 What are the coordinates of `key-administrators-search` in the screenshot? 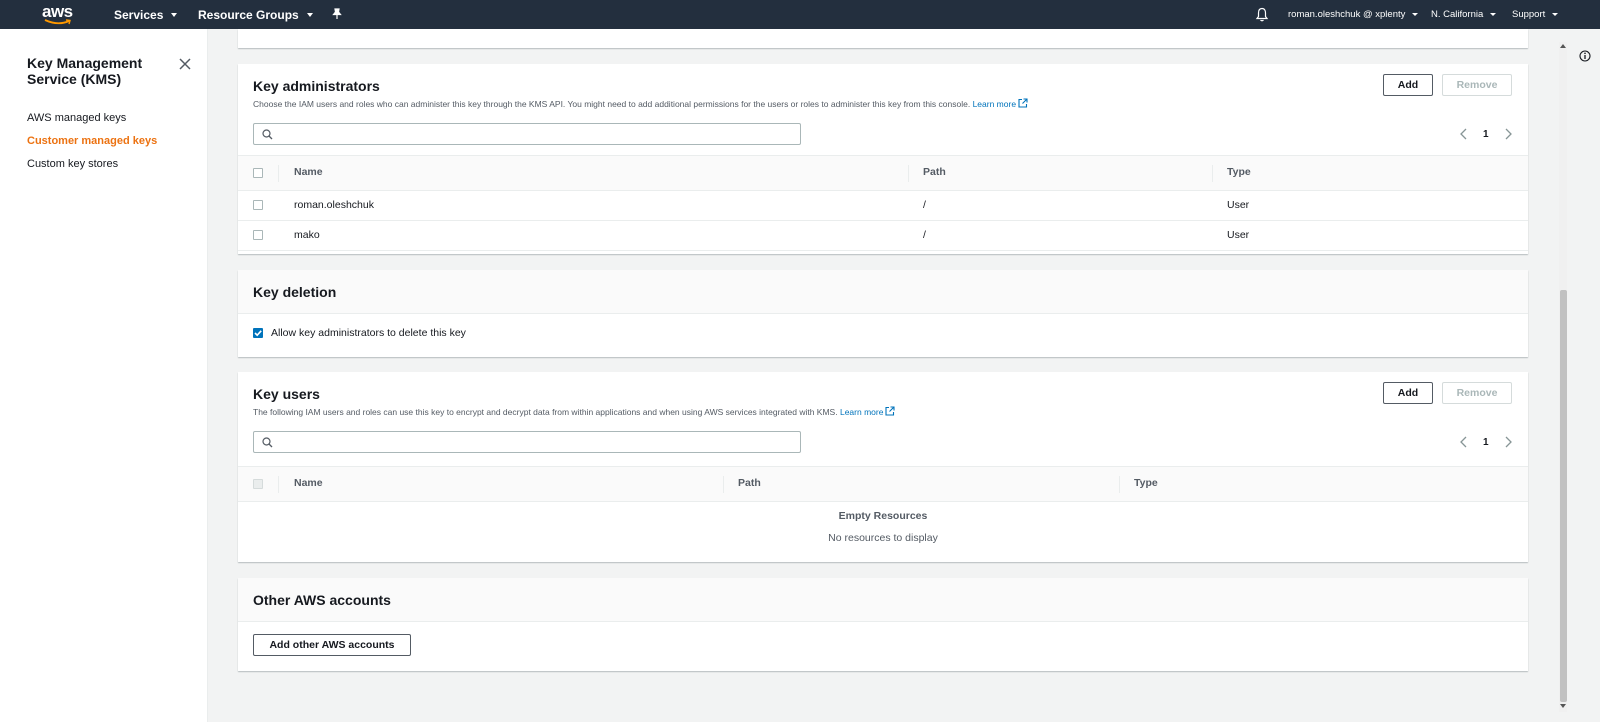 It's located at (527, 134).